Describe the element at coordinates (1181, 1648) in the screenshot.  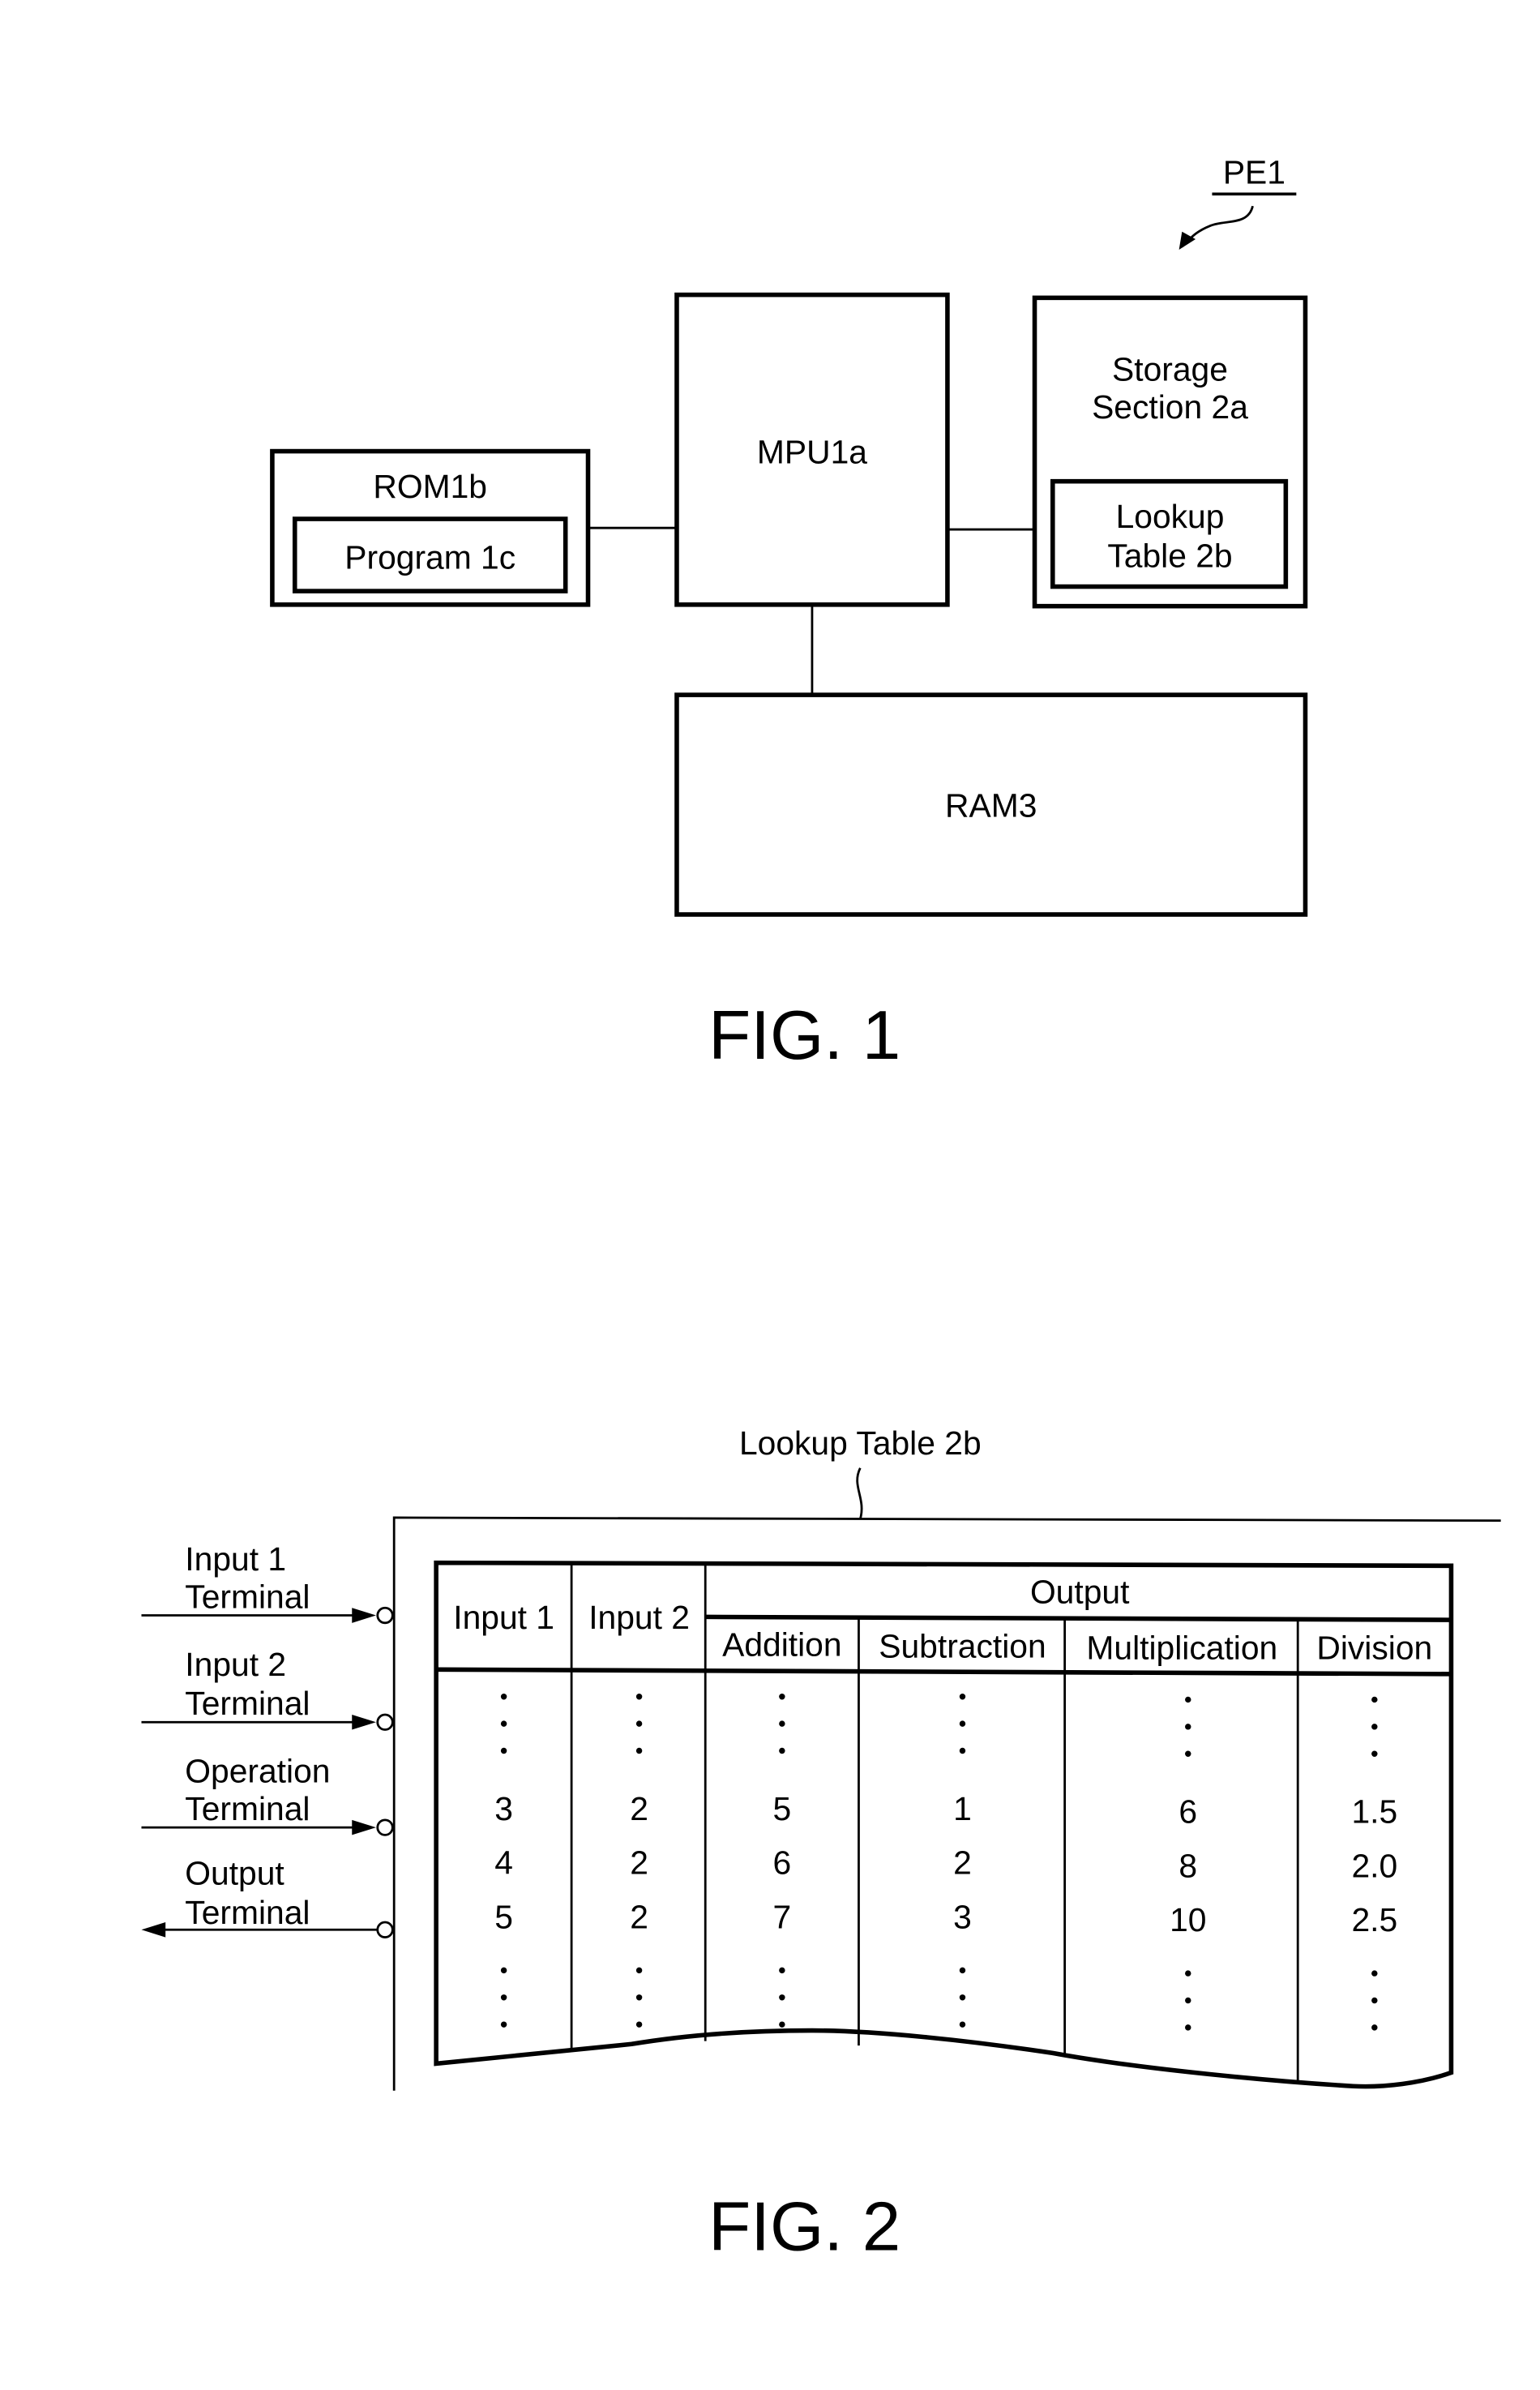
I see `header-multiplication: Multiplication` at that location.